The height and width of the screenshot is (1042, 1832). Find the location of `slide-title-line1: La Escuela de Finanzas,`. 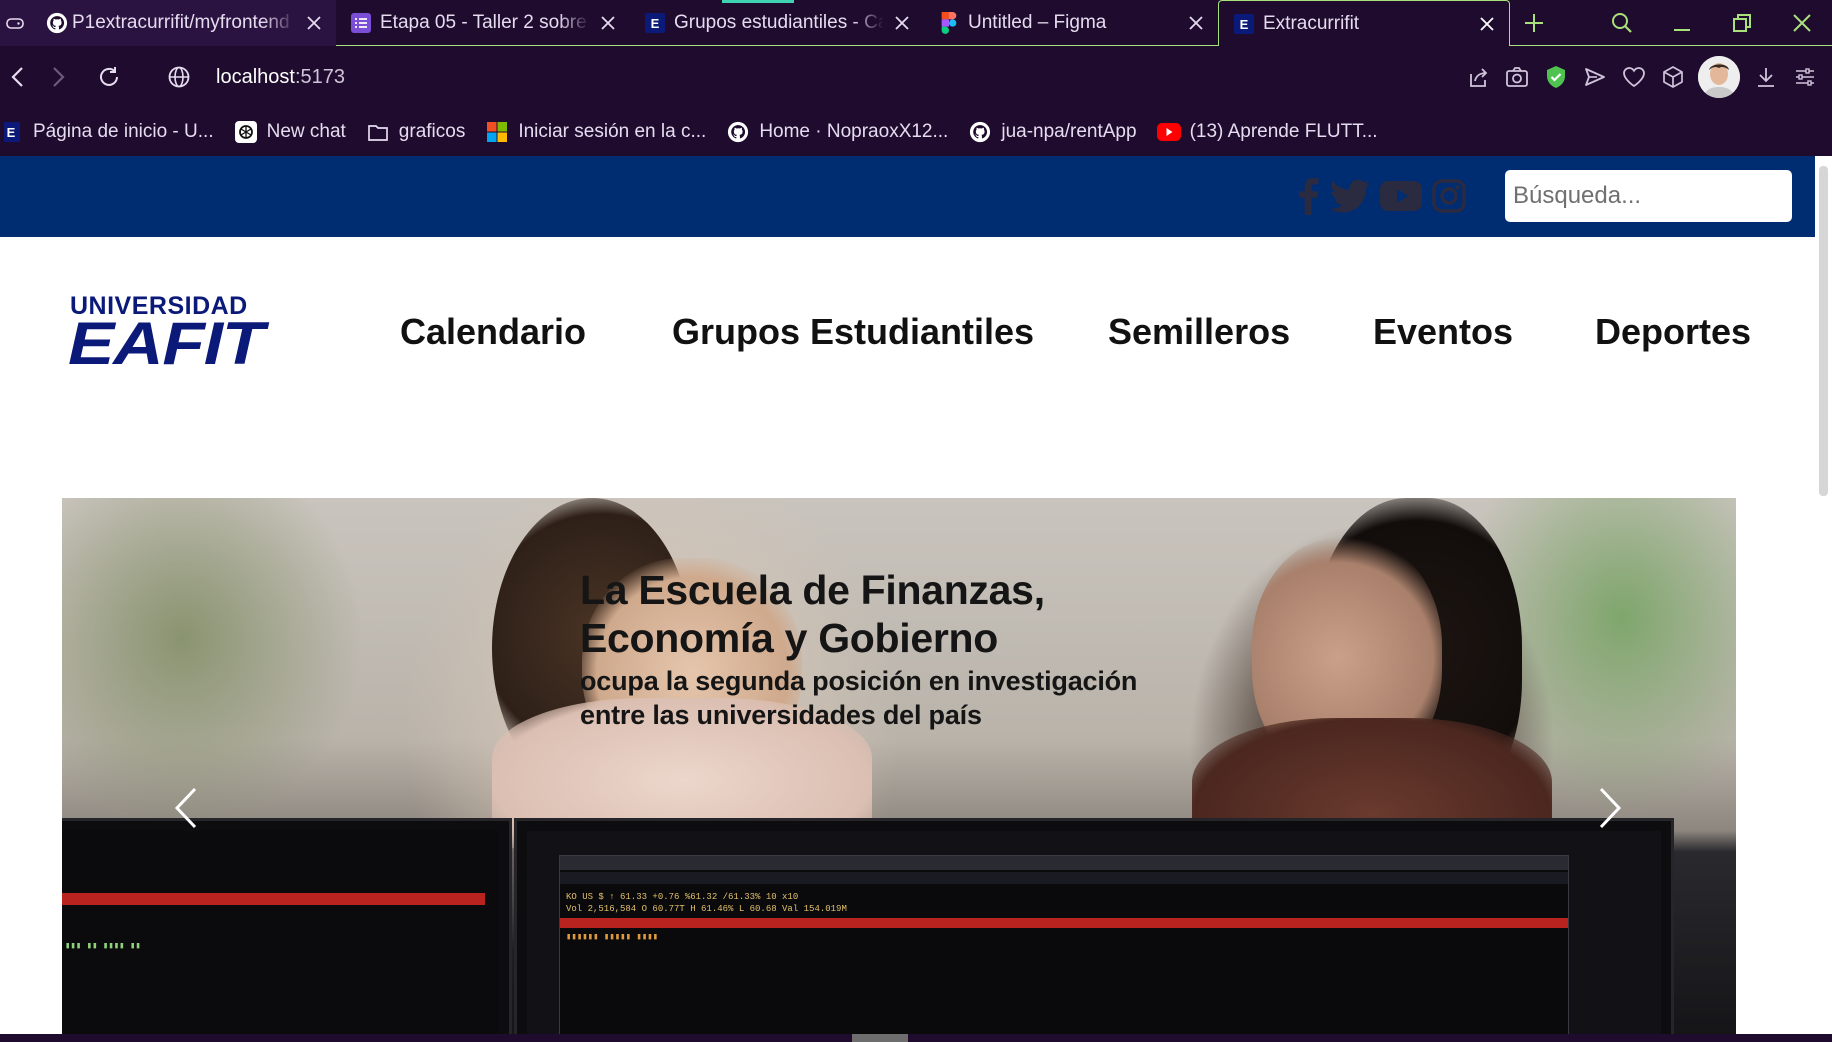

slide-title-line1: La Escuela de Finanzas, is located at coordinates (812, 590).